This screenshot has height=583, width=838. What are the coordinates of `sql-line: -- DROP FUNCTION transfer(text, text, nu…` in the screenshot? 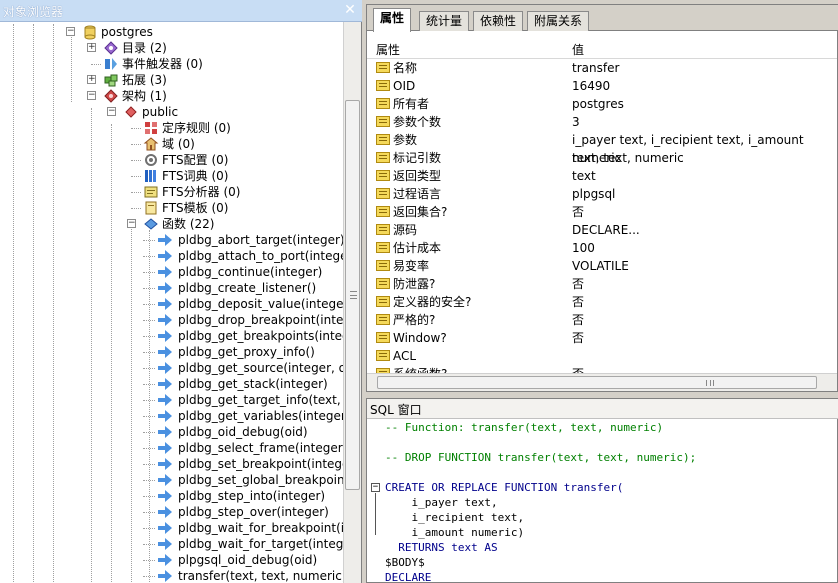 It's located at (541, 457).